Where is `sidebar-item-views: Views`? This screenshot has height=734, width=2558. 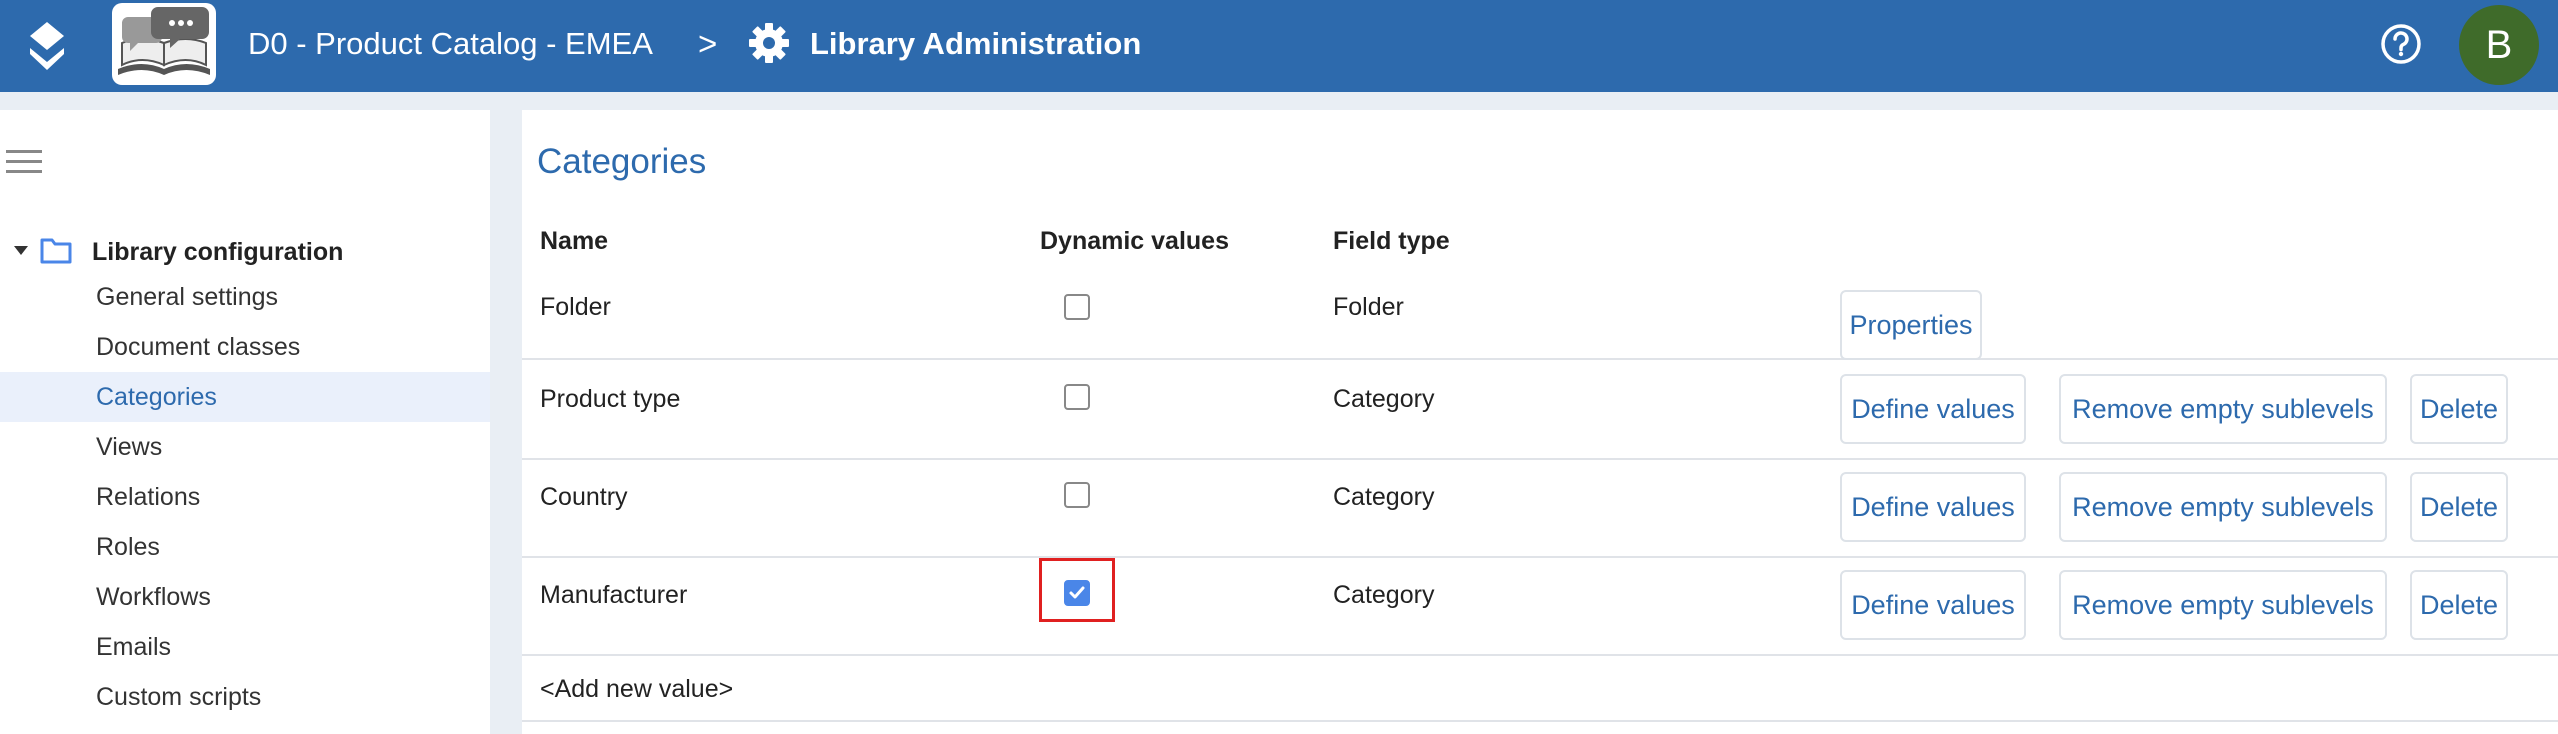 sidebar-item-views: Views is located at coordinates (245, 447).